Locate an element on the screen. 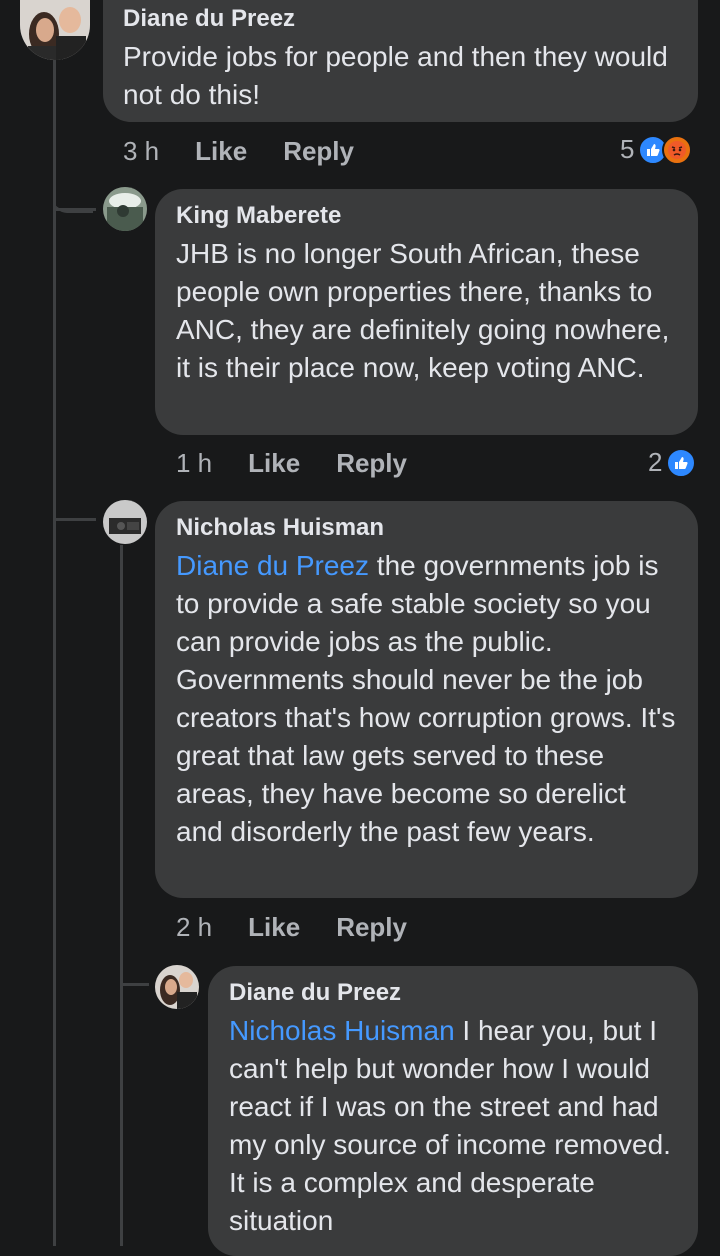  comment-time: 1 h is located at coordinates (194, 463).